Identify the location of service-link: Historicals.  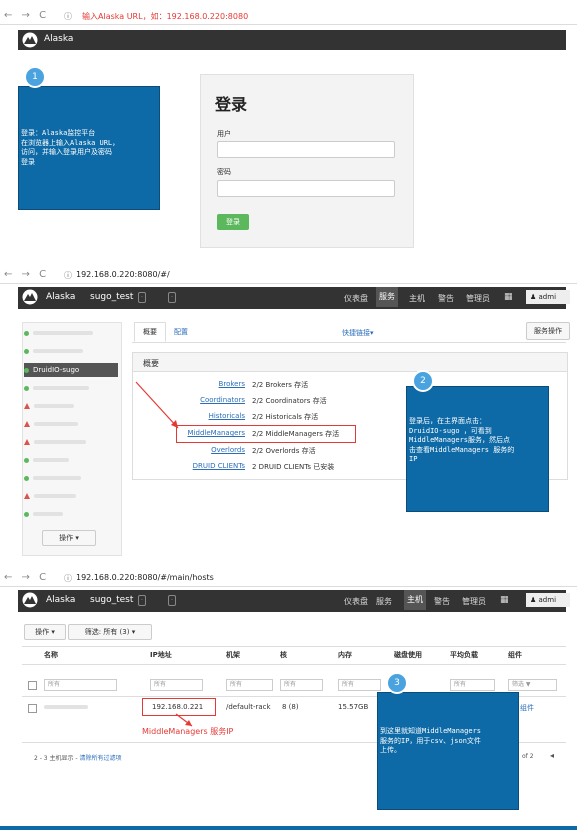
(227, 416).